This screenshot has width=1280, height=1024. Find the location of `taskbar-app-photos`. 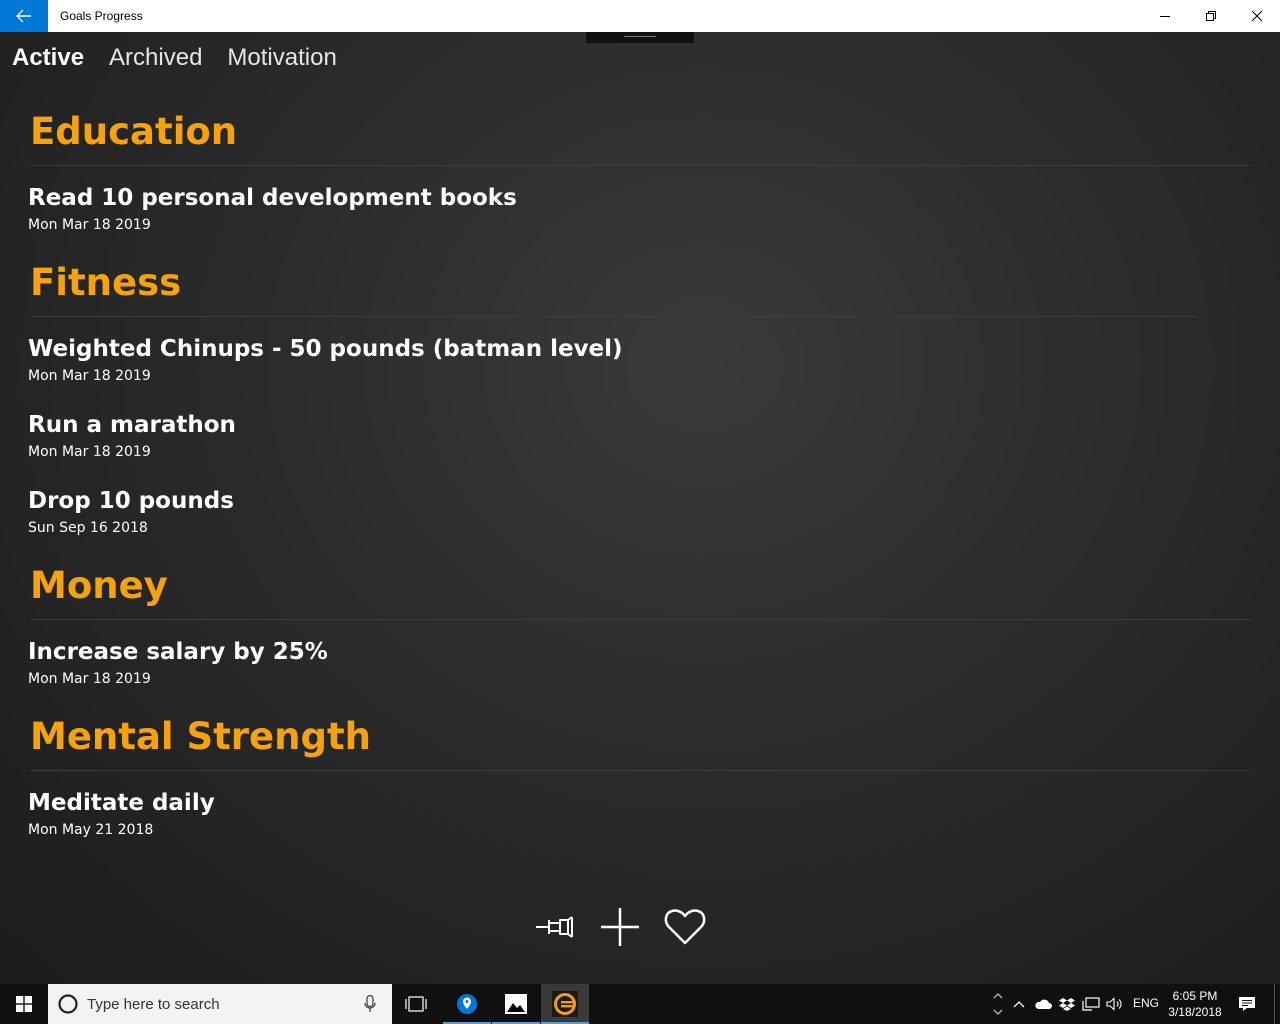

taskbar-app-photos is located at coordinates (516, 1004).